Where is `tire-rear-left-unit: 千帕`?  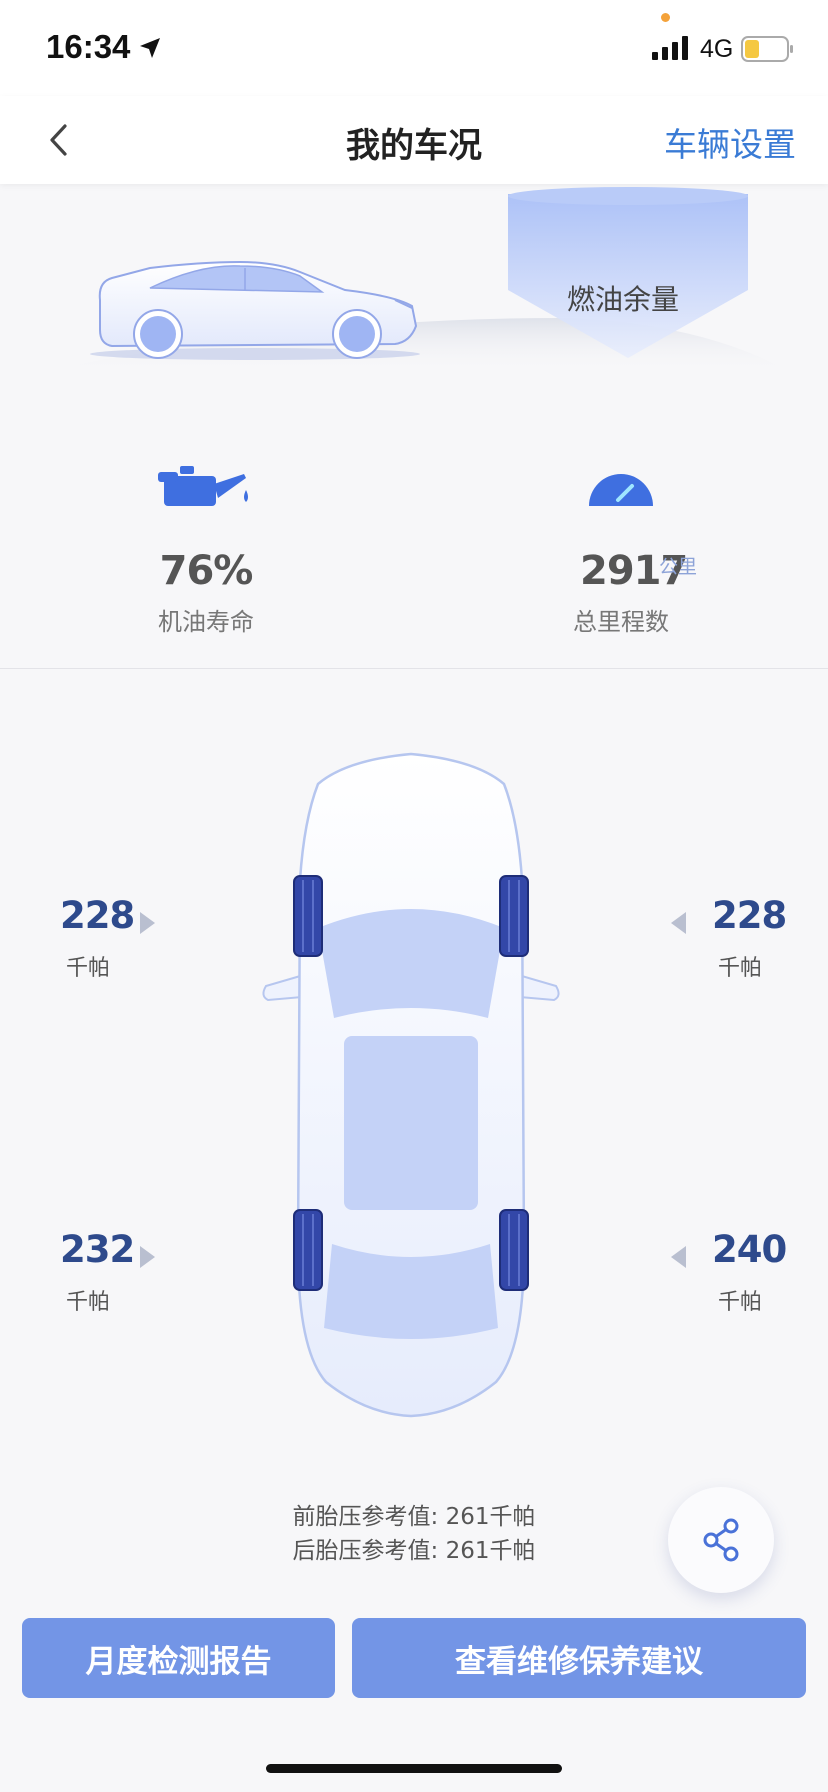
tire-rear-left-unit: 千帕 is located at coordinates (87, 1302).